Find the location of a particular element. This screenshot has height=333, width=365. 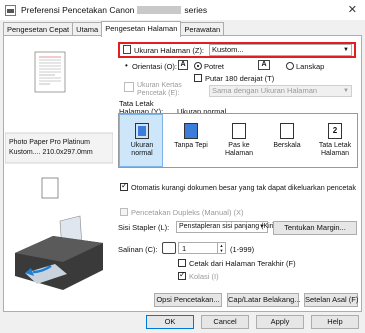

borderless-layout-icon is located at coordinates (191, 131).